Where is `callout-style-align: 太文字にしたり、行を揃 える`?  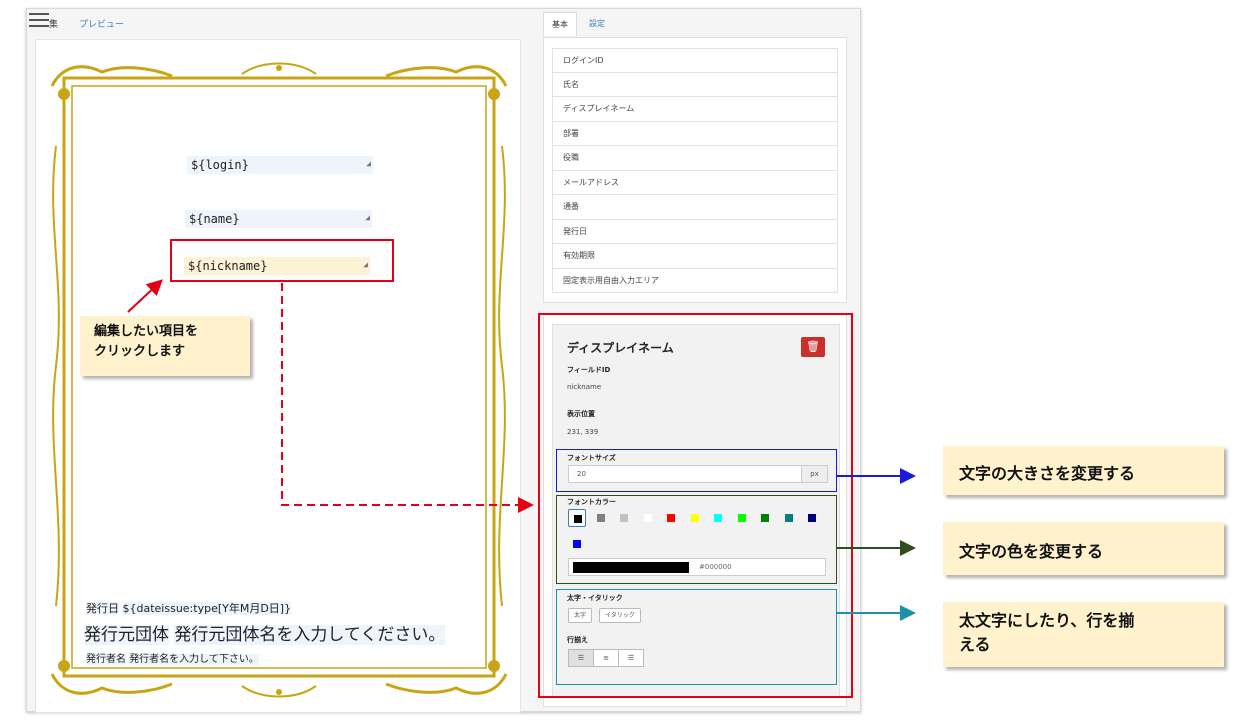
callout-style-align: 太文字にしたり、行を揃 える is located at coordinates (1083, 634).